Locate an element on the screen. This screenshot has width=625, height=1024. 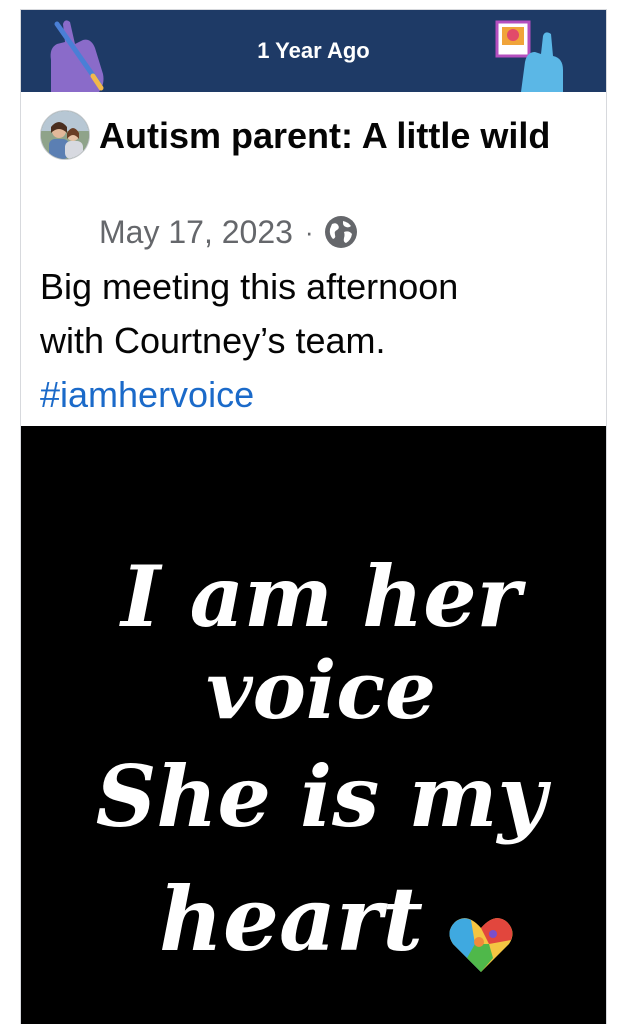
quote-line-3: She is my is located at coordinates (324, 796).